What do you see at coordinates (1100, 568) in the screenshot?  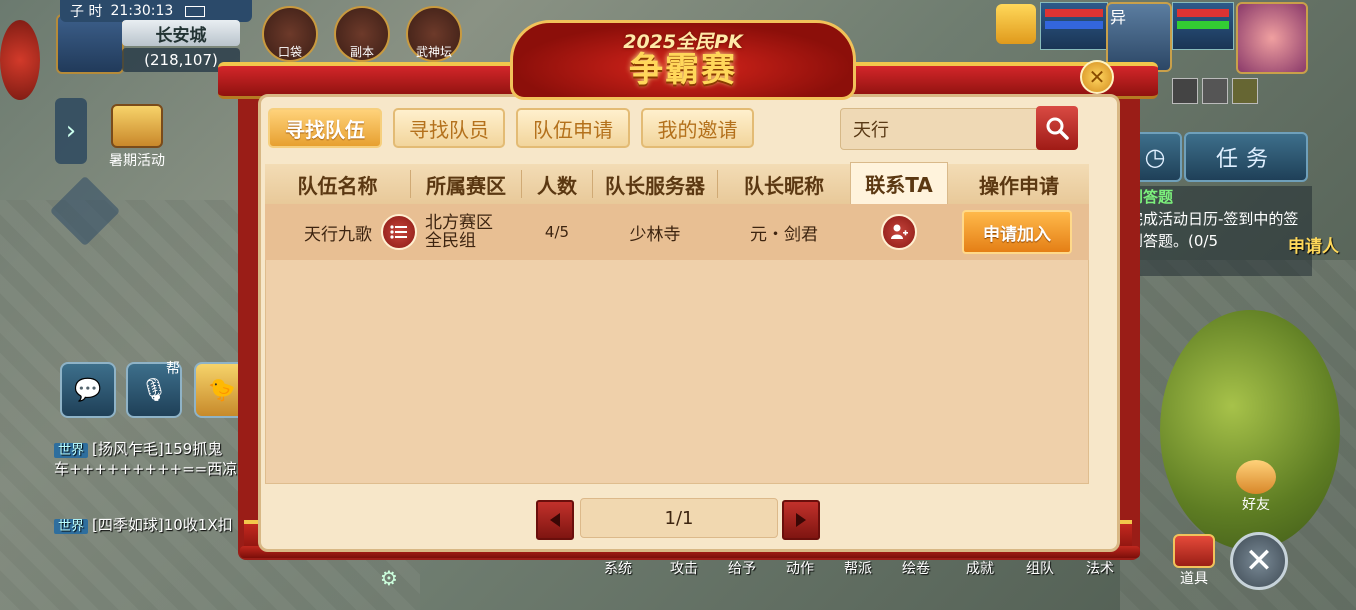 I see `menu-spell: 法术` at bounding box center [1100, 568].